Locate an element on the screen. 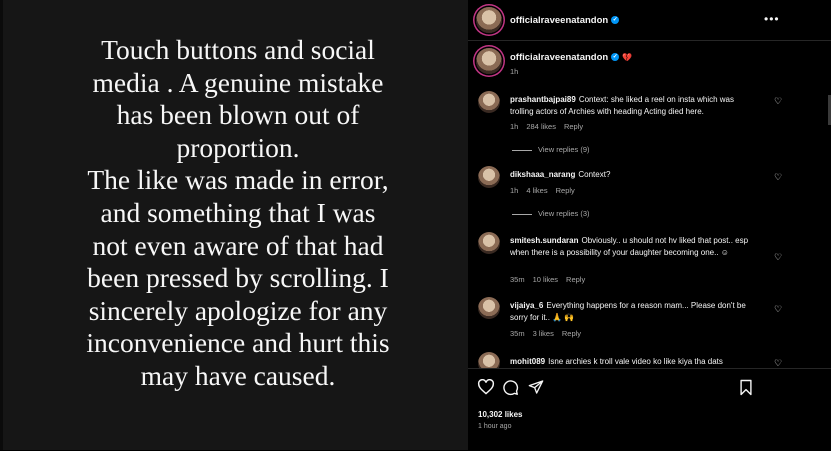  more-options-icon: ••• is located at coordinates (772, 19).